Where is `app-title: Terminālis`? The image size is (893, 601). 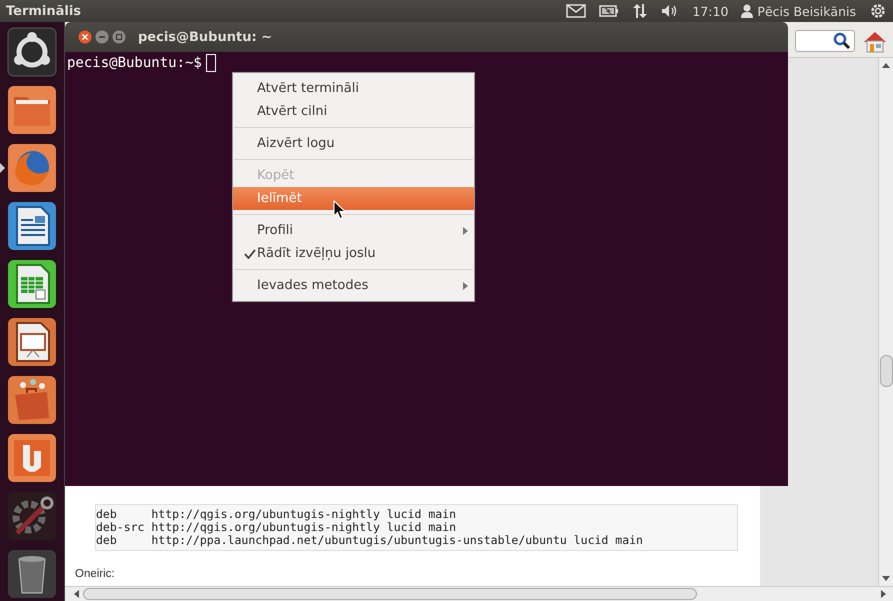 app-title: Terminālis is located at coordinates (44, 11).